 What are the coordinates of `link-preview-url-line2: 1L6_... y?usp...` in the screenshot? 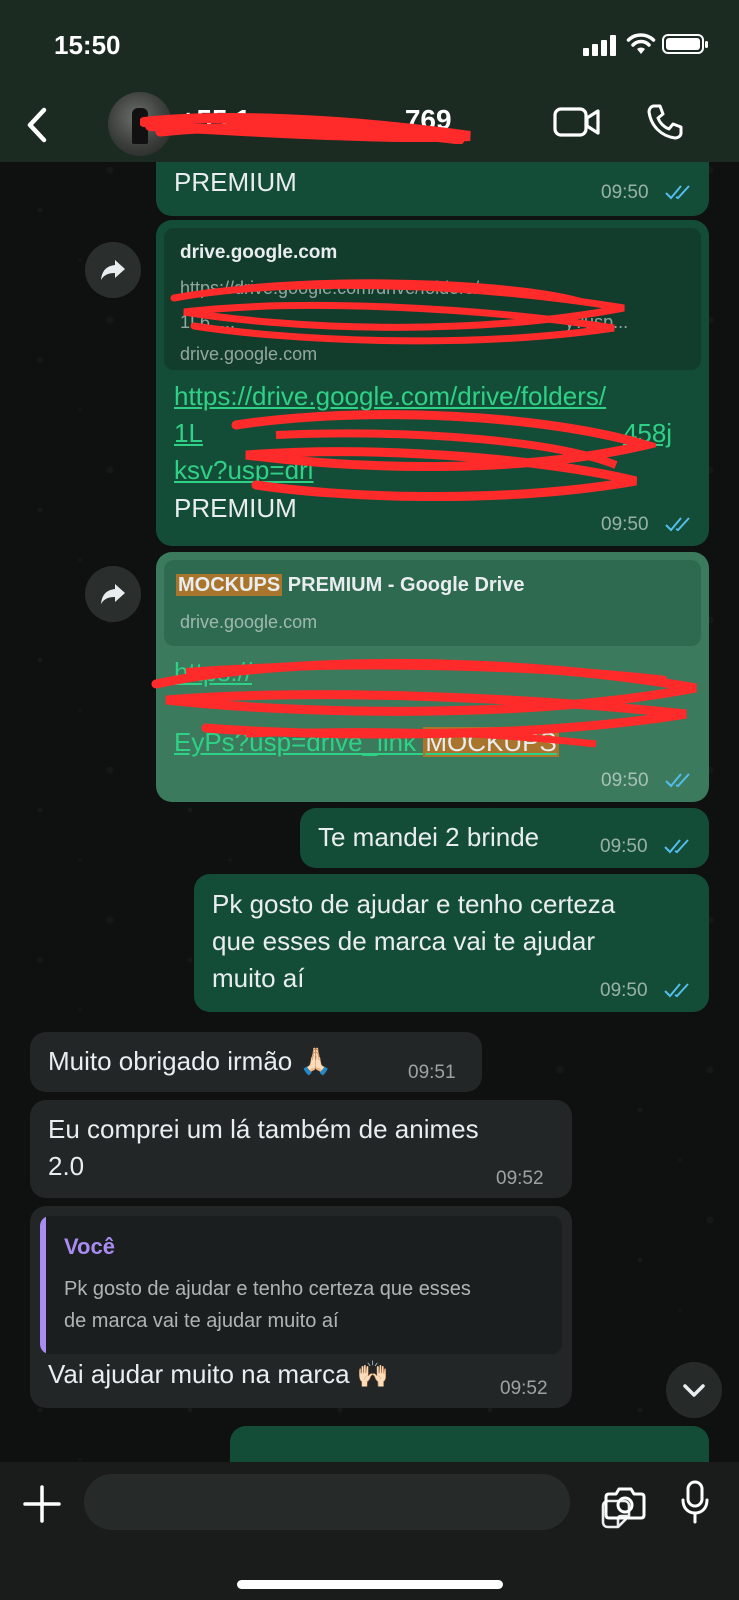 It's located at (404, 322).